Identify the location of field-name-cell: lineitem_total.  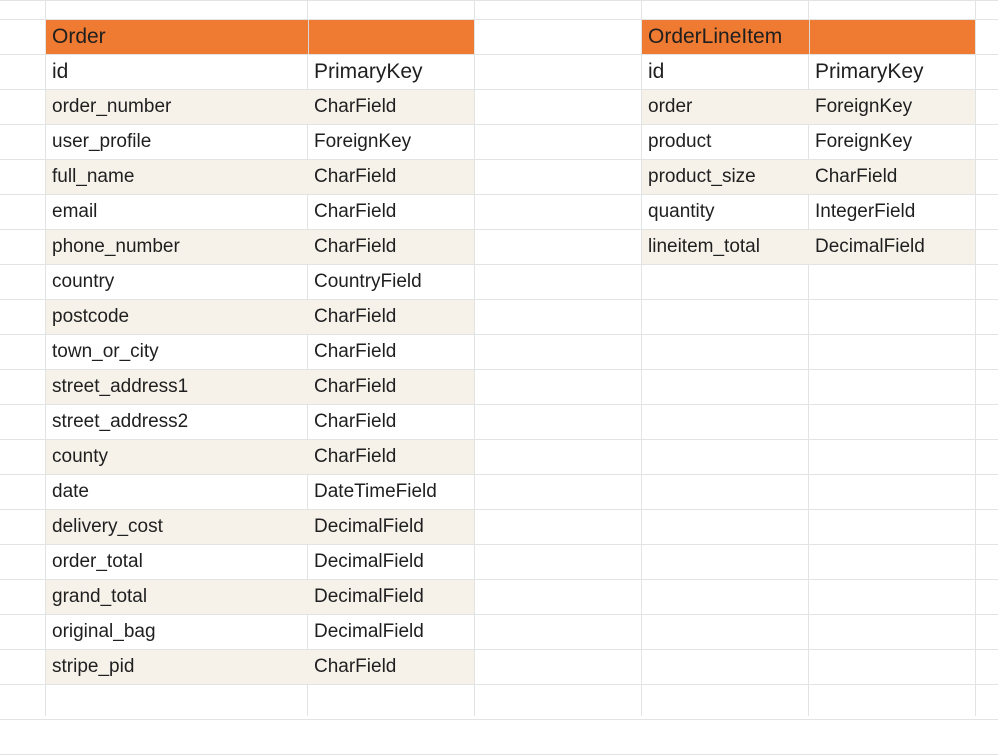
(725, 247).